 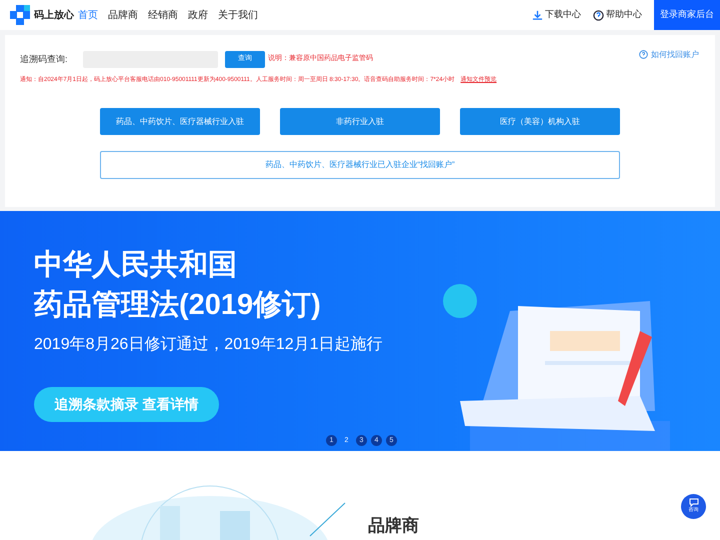 I want to click on entry-button: 非药行业入驻, so click(x=360, y=121).